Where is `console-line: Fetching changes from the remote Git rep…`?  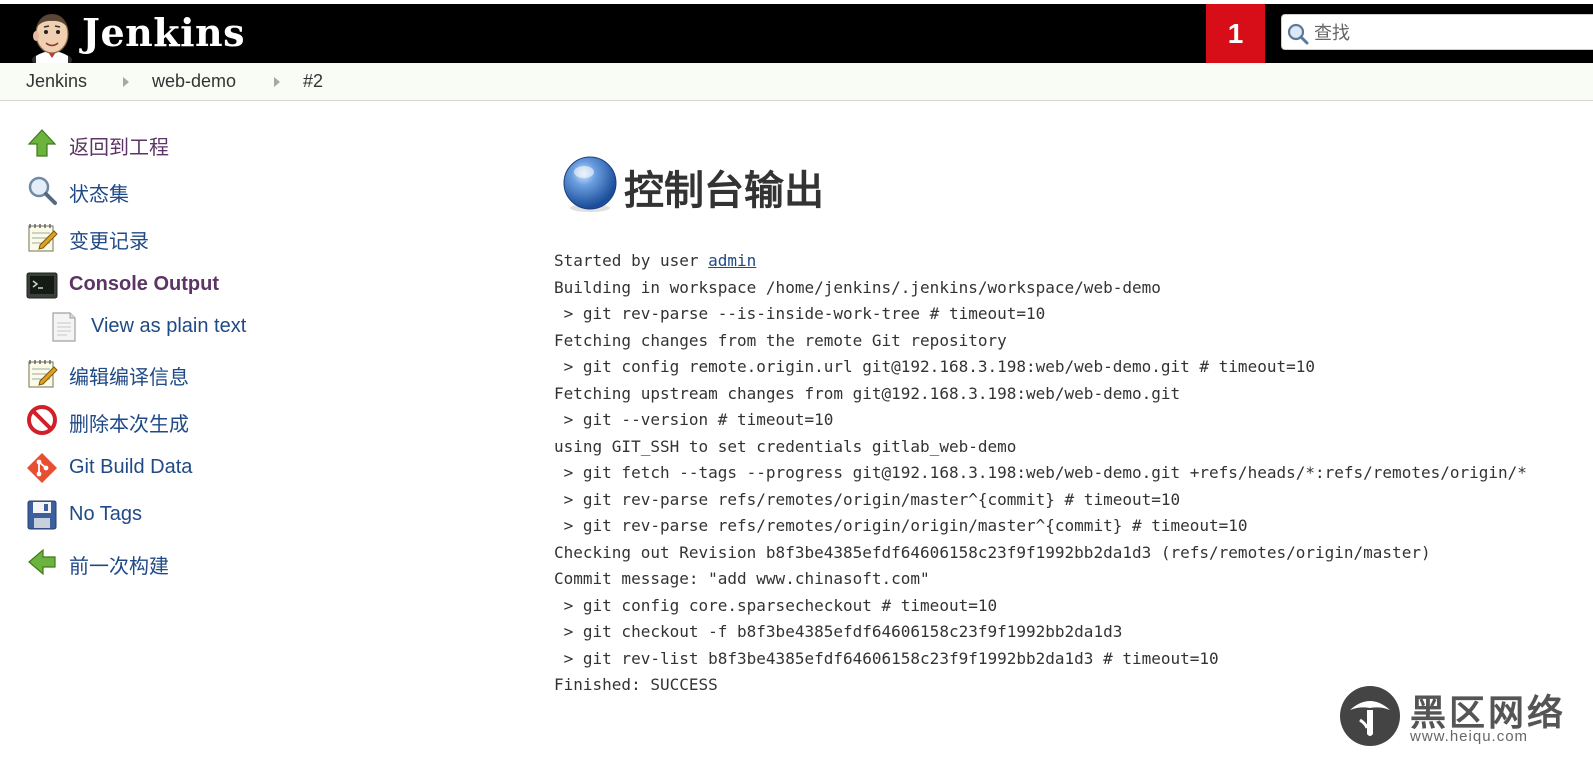 console-line: Fetching changes from the remote Git rep… is located at coordinates (780, 340).